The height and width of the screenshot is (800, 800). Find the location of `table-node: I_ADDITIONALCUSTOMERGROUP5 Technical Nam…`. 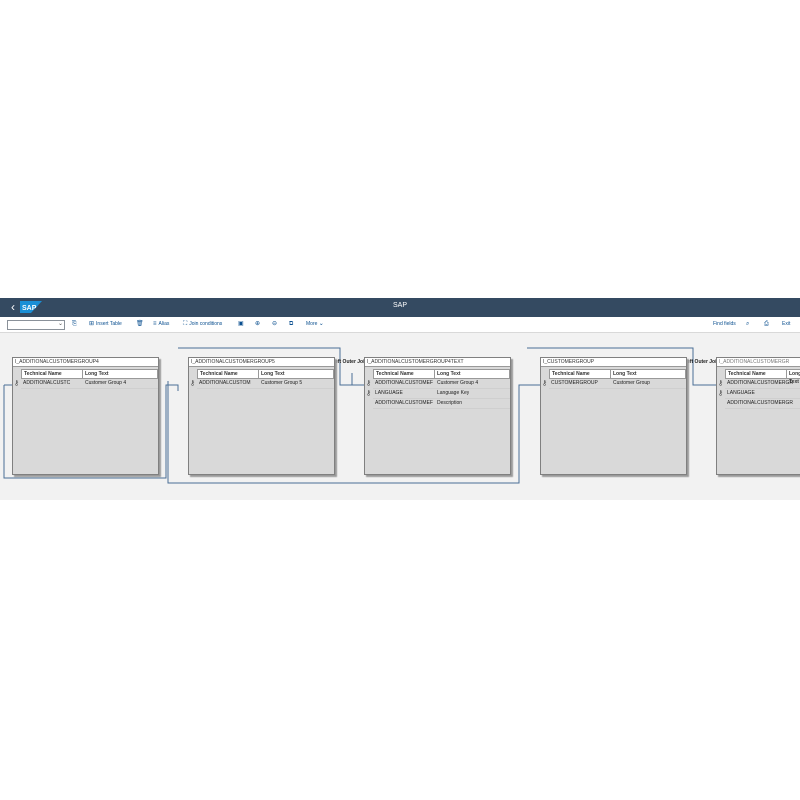

table-node: I_ADDITIONALCUSTOMERGROUP5 Technical Nam… is located at coordinates (261, 416).